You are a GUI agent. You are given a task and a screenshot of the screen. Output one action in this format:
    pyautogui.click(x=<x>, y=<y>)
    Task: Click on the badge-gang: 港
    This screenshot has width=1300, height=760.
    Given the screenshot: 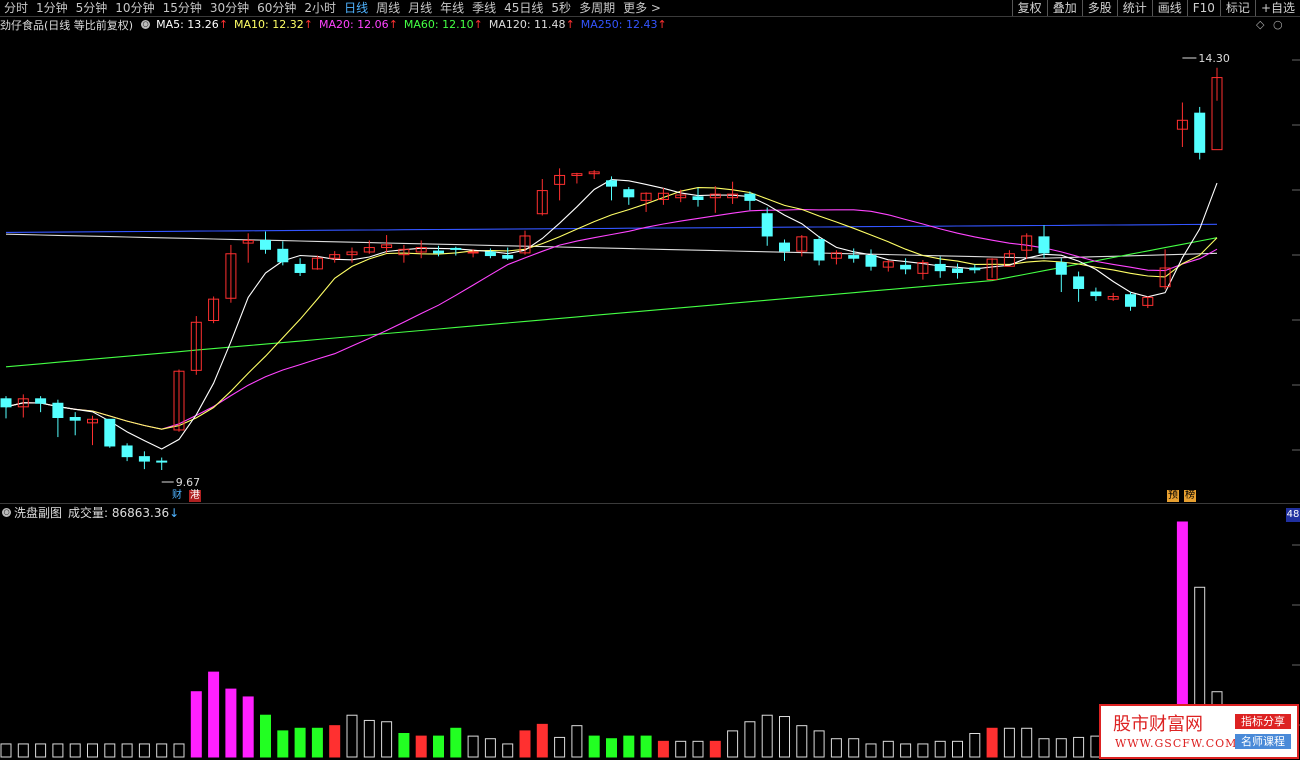 What is the action you would take?
    pyautogui.click(x=195, y=496)
    